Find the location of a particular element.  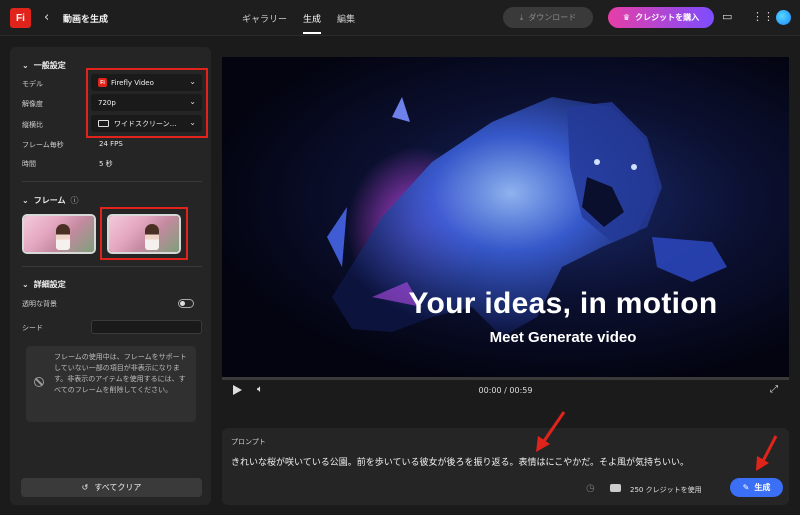

buy-credits-button: ♛ クレジットを購入 is located at coordinates (661, 17).